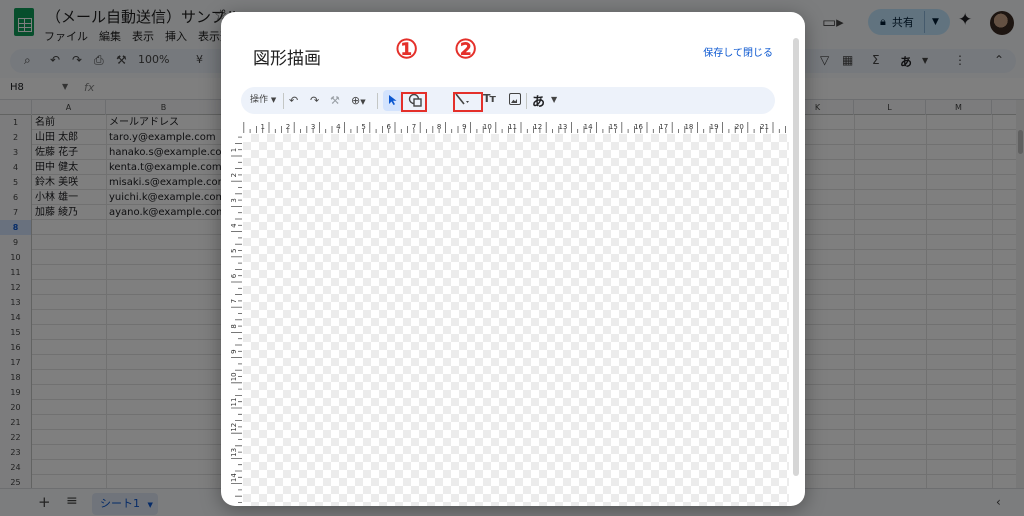  Describe the element at coordinates (287, 59) in the screenshot. I see `dialog-title: 図形描画` at that location.